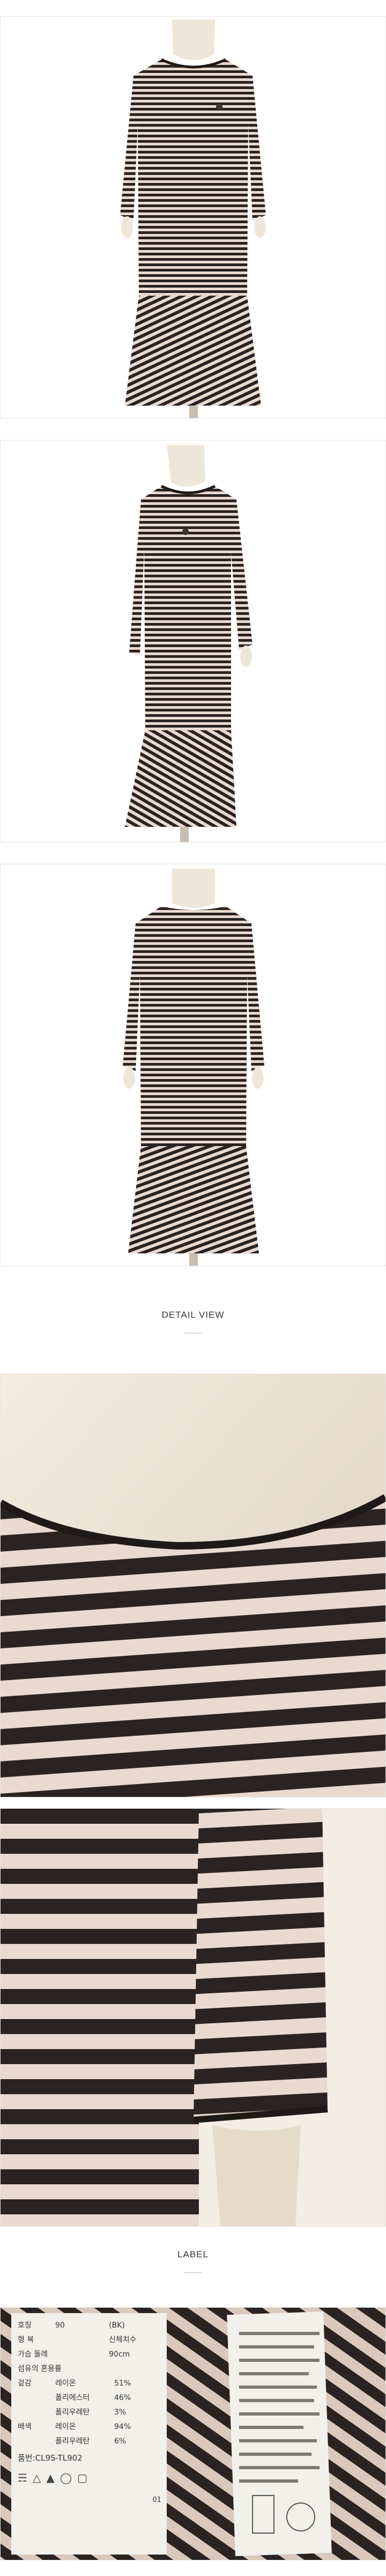 This screenshot has height=2576, width=386. What do you see at coordinates (60, 2325) in the screenshot?
I see `care-label-value: 90` at bounding box center [60, 2325].